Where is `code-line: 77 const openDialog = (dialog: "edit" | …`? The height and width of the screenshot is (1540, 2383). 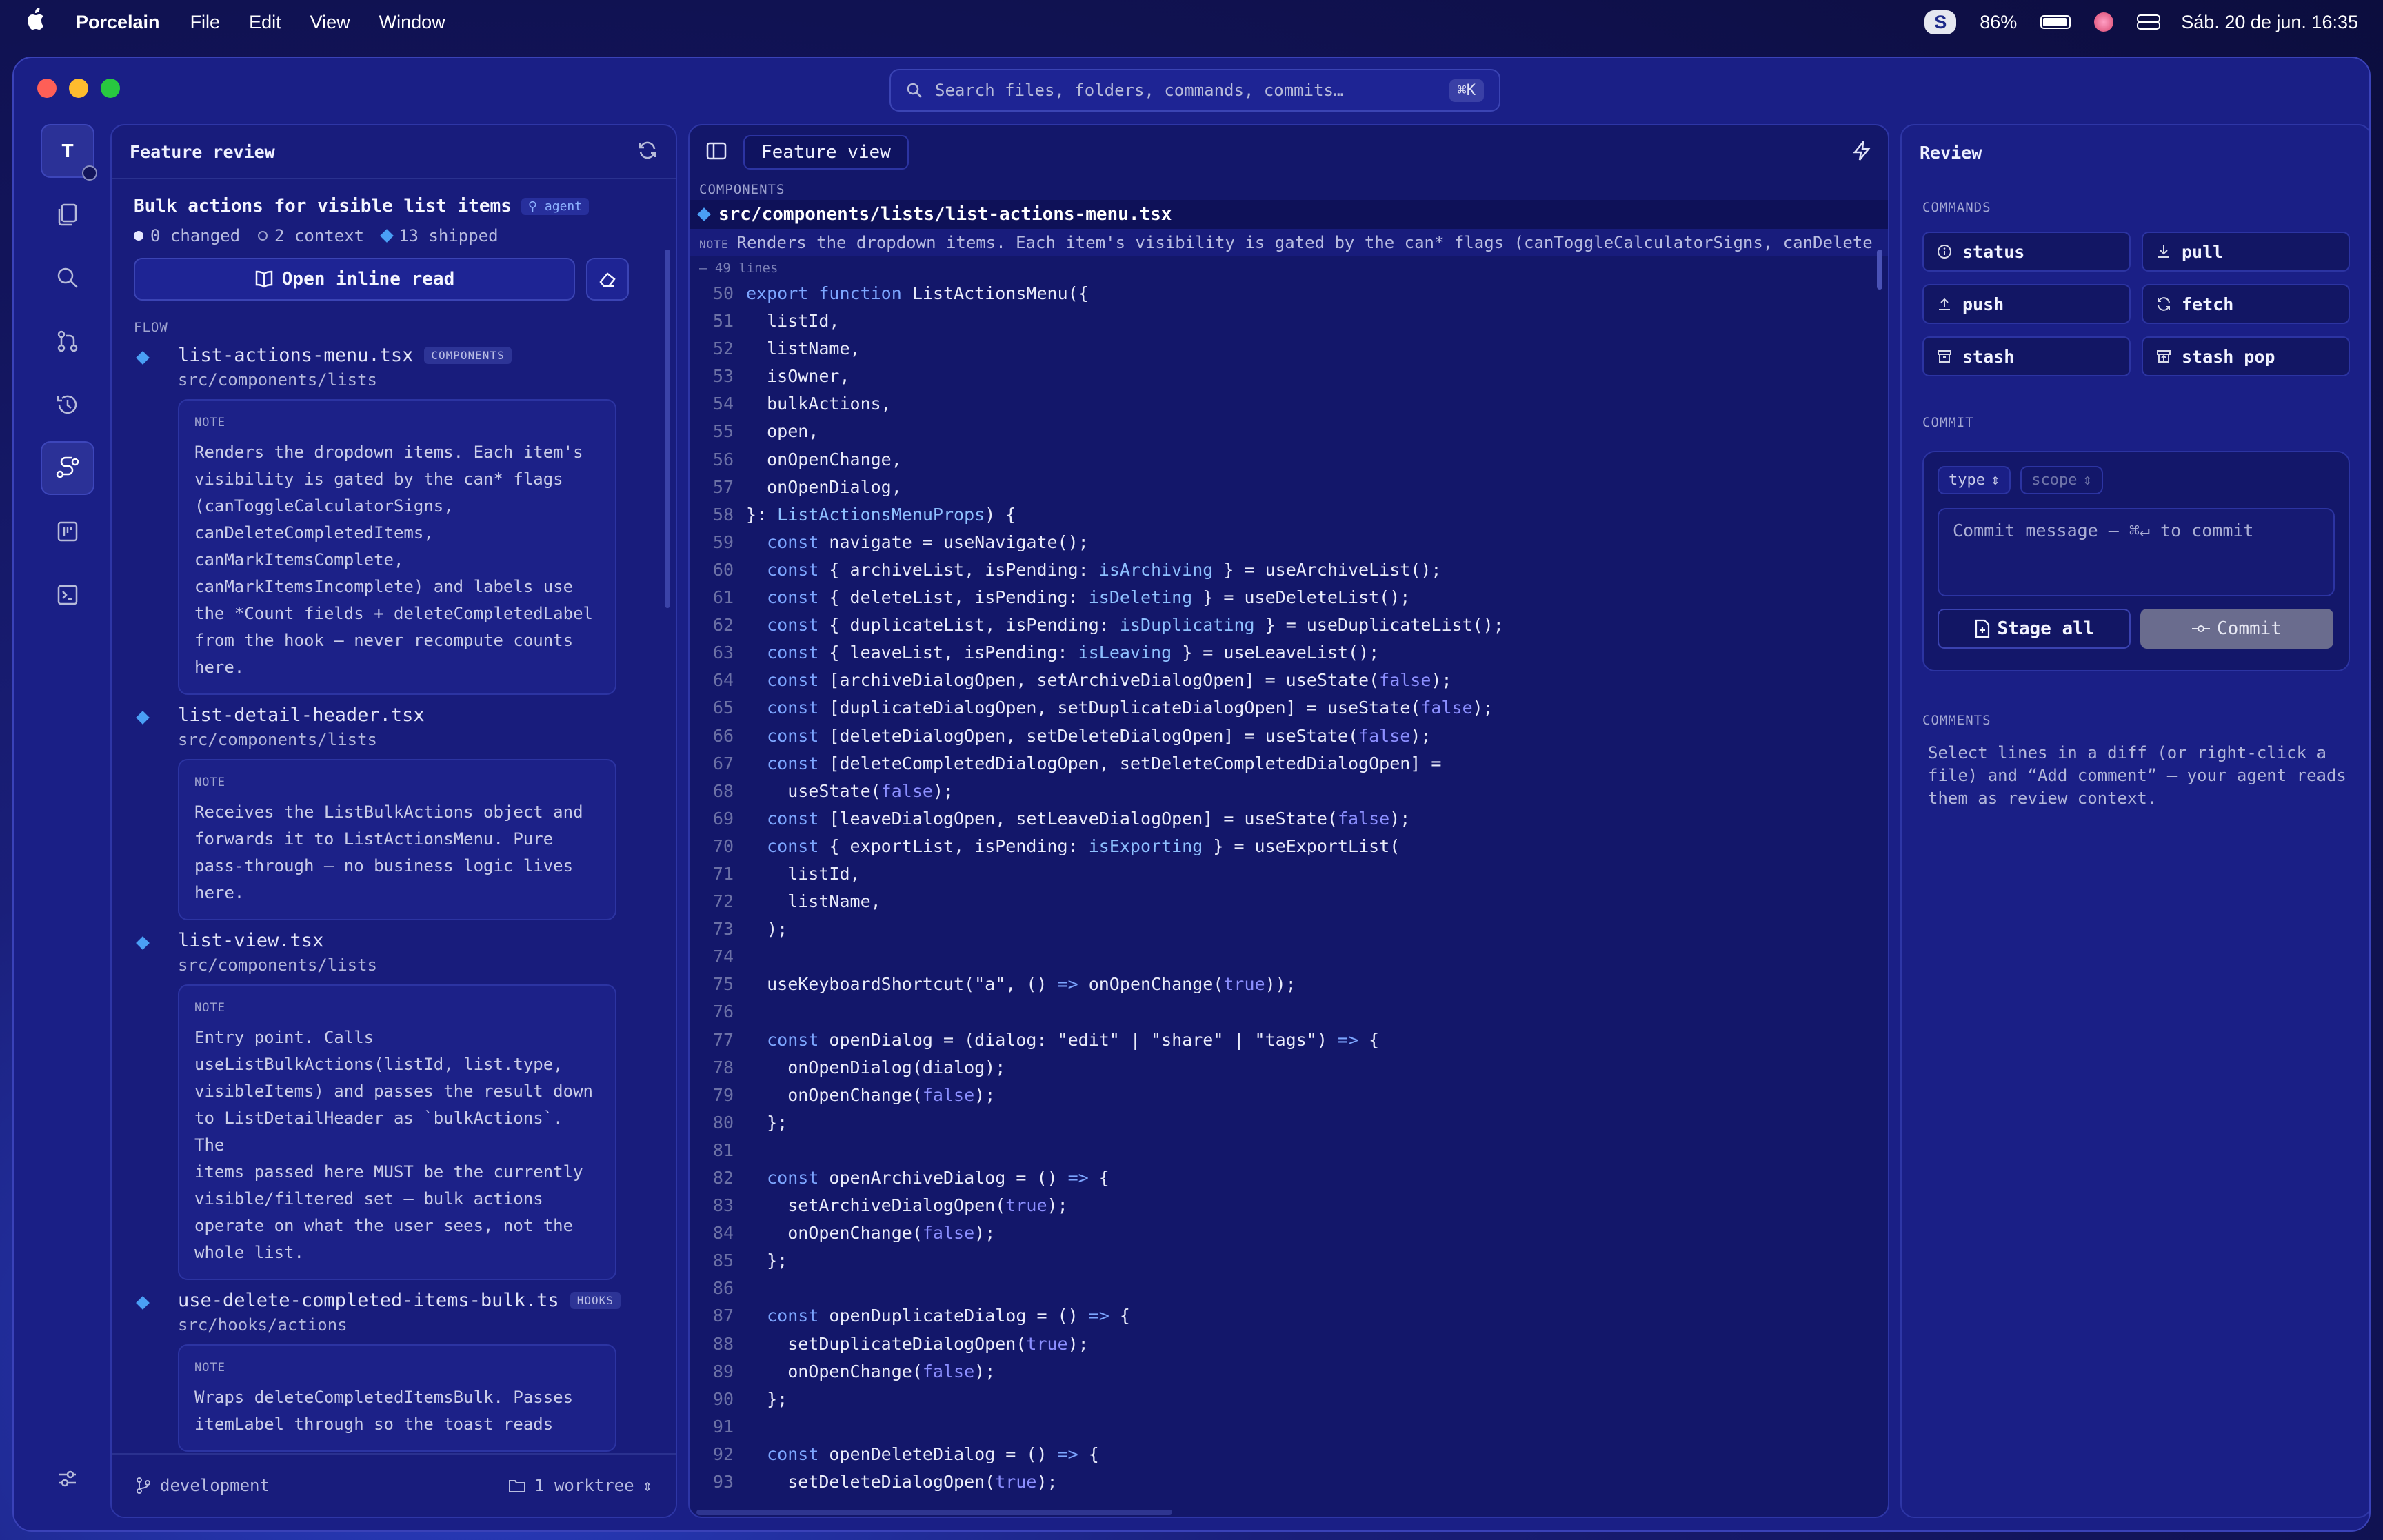 code-line: 77 const openDialog = (dialog: "edit" | … is located at coordinates (1289, 1040).